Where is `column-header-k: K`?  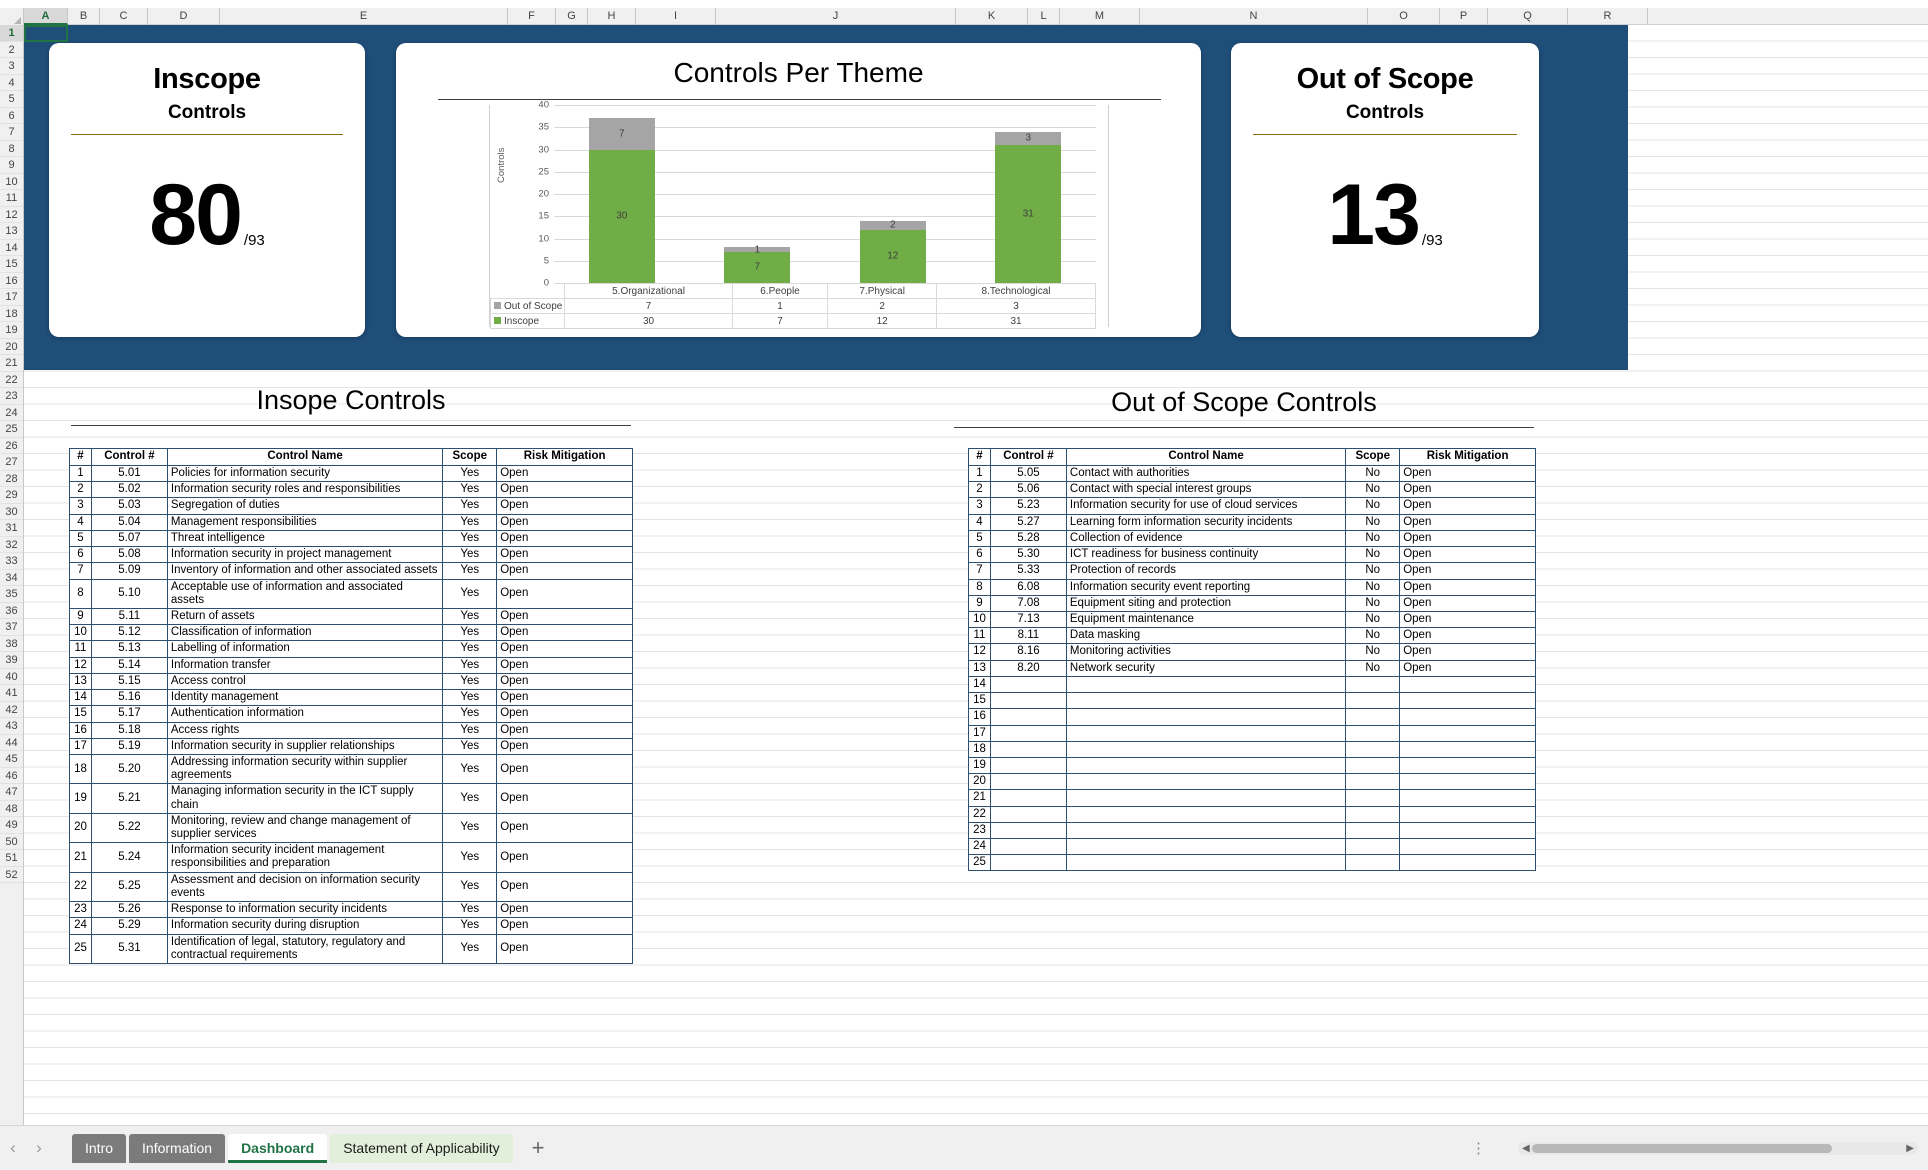 column-header-k: K is located at coordinates (992, 16).